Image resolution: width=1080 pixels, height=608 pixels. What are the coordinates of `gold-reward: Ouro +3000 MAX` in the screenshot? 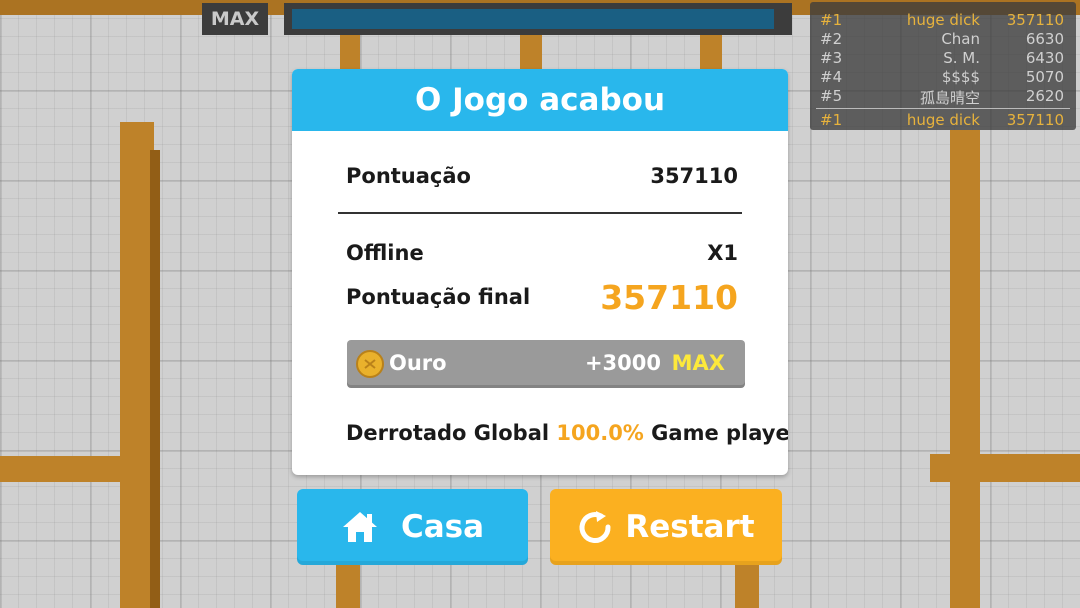 It's located at (546, 364).